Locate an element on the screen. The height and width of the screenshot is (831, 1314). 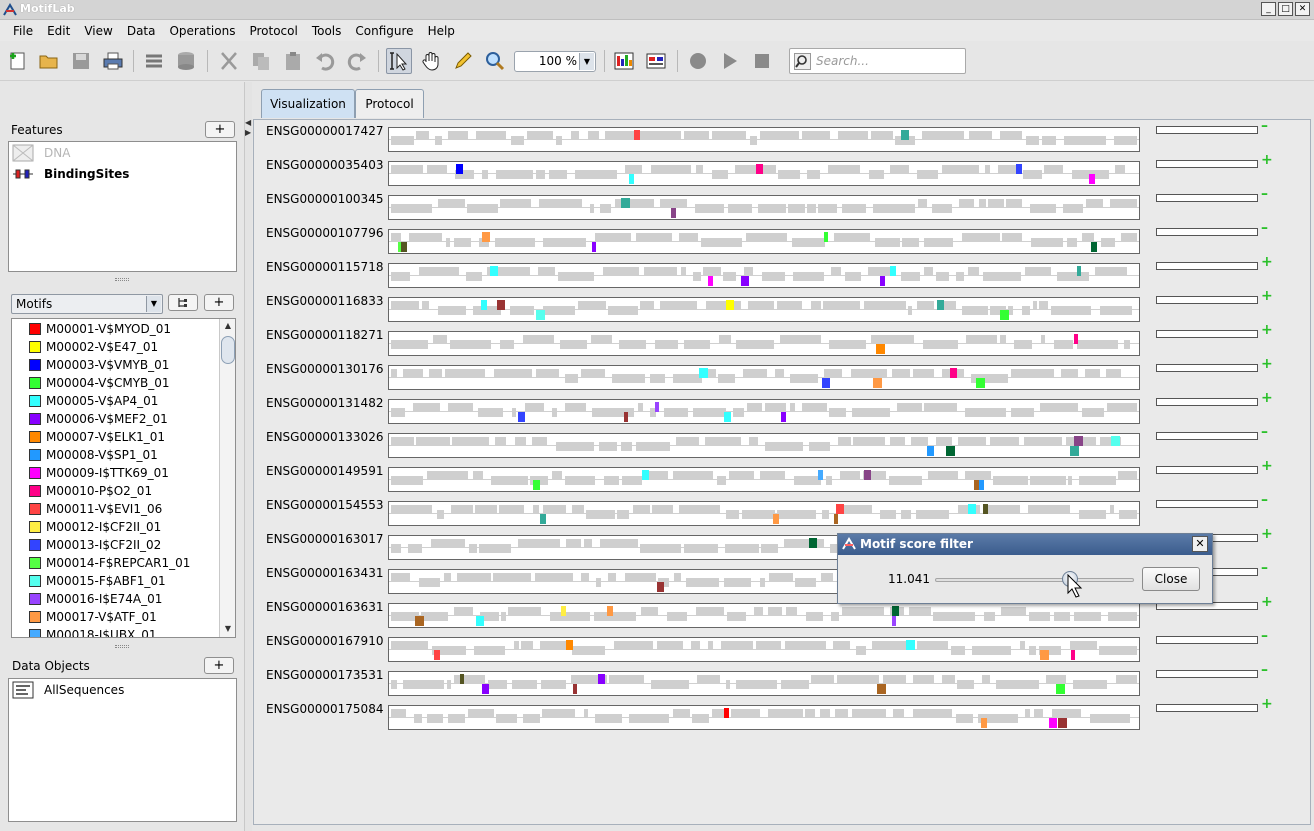
sequence-row: ENSG00000100345 – is located at coordinates (782, 204).